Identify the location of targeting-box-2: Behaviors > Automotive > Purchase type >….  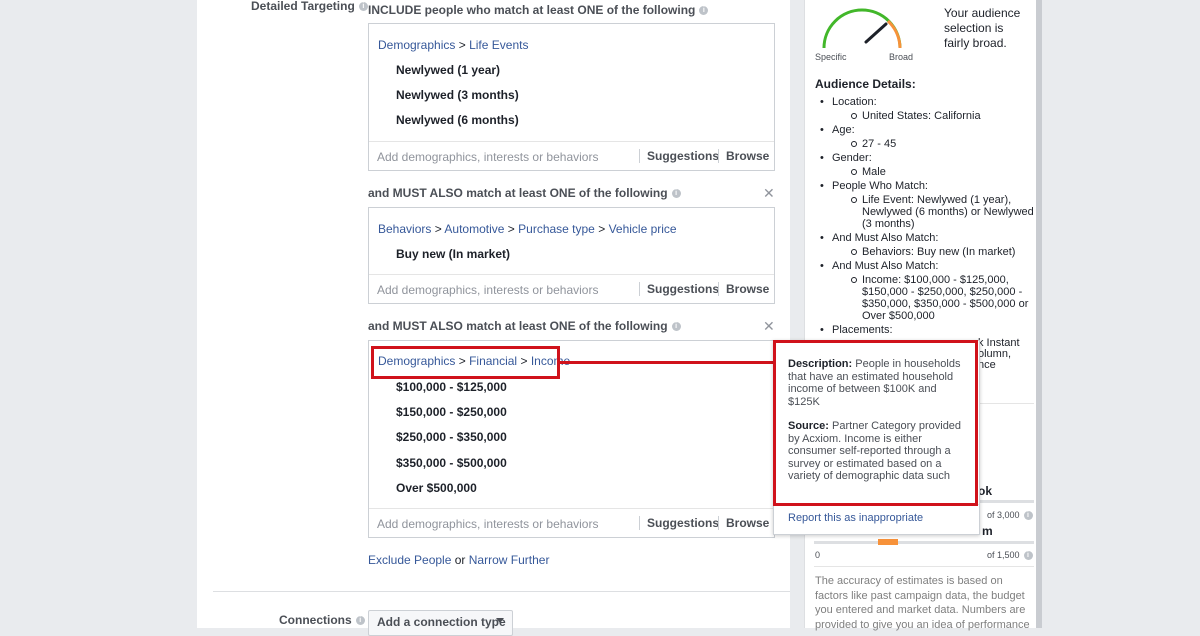
(571, 255).